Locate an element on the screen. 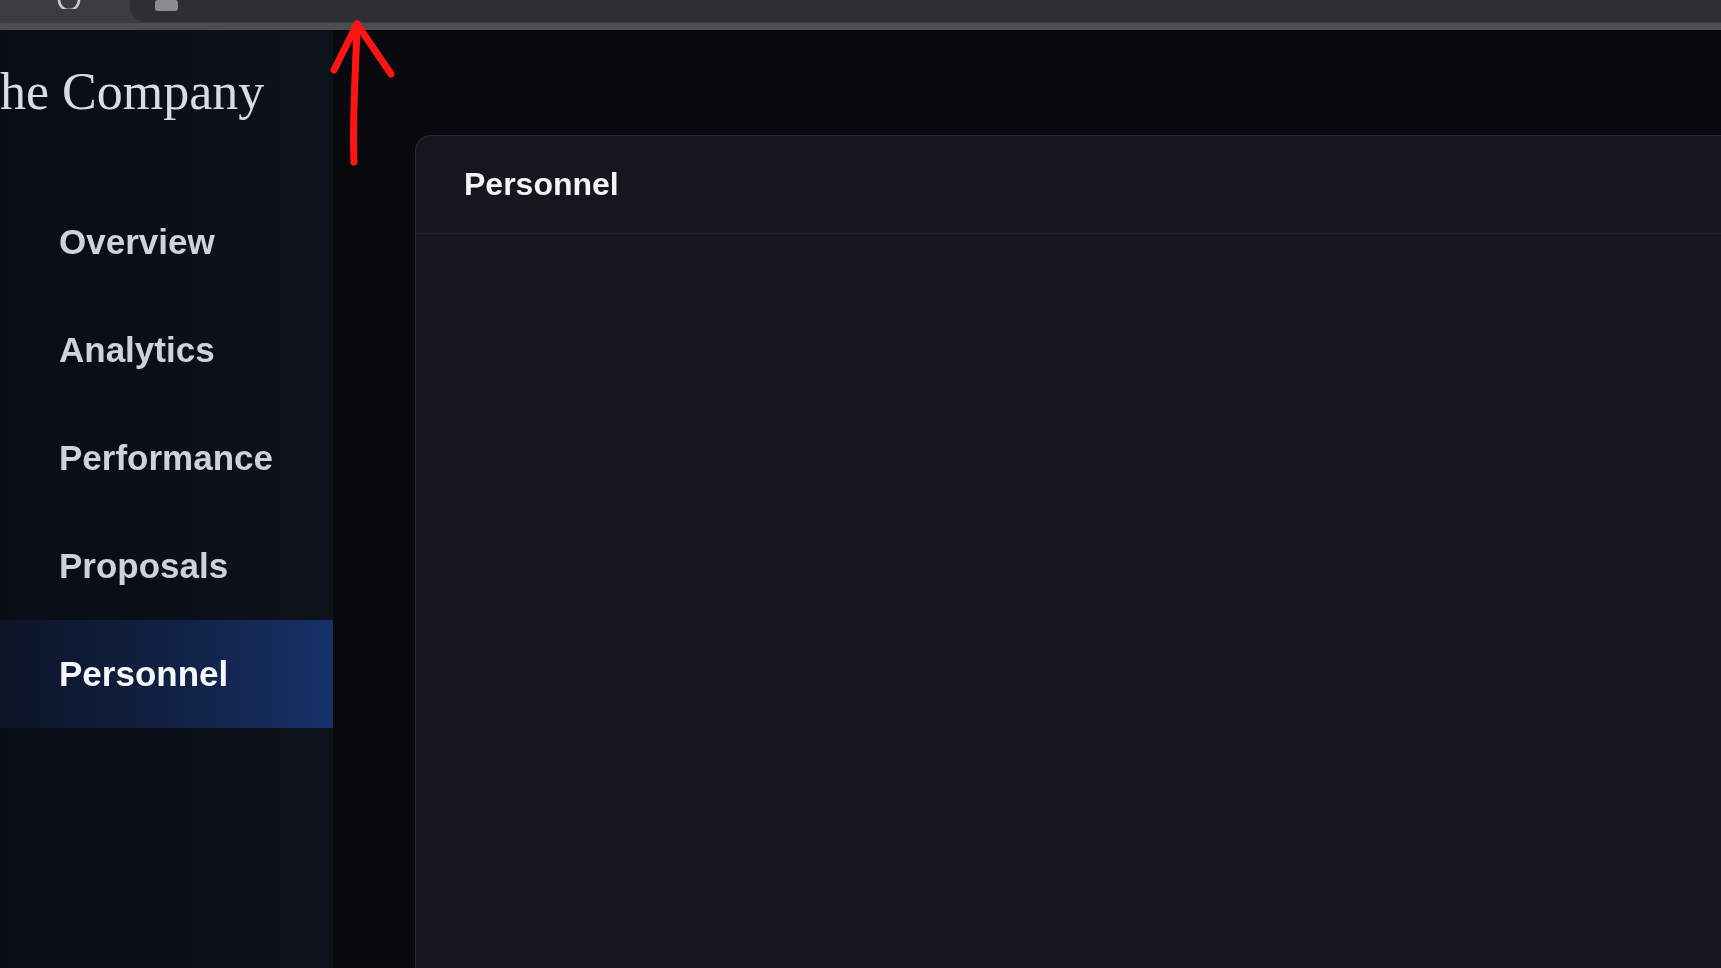 The width and height of the screenshot is (1721, 968). sidebar-item: Proposals is located at coordinates (166, 566).